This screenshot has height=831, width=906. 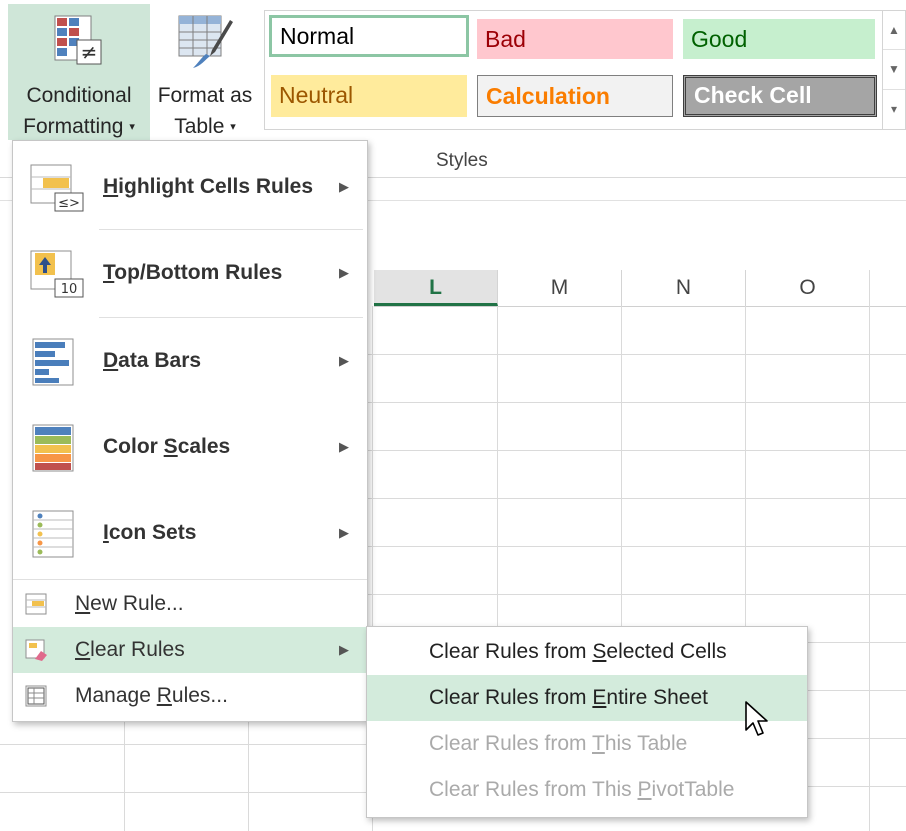 I want to click on style-neutral: Neutral, so click(x=369, y=96).